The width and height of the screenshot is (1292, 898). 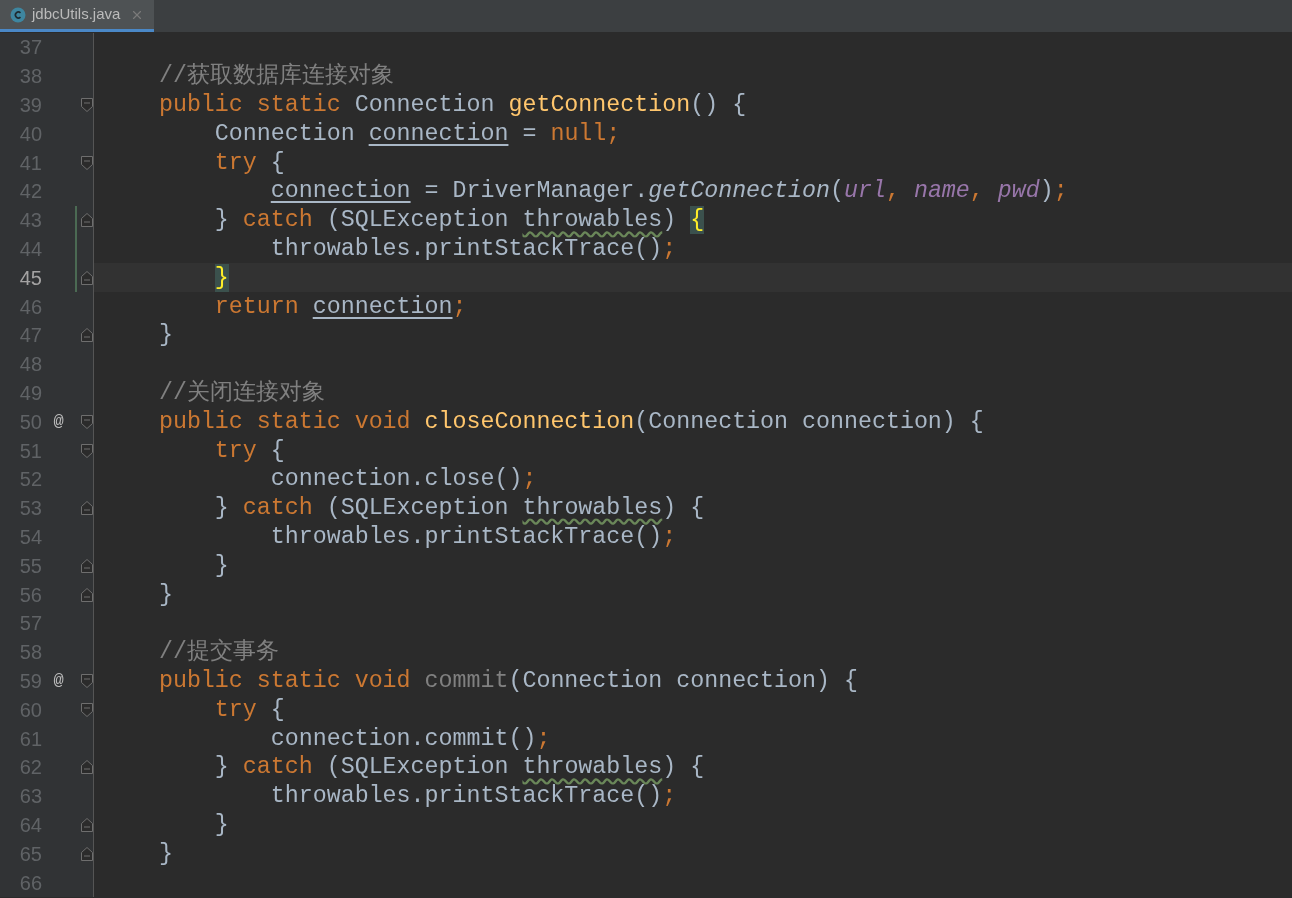 I want to click on line-number: 45, so click(x=30, y=278).